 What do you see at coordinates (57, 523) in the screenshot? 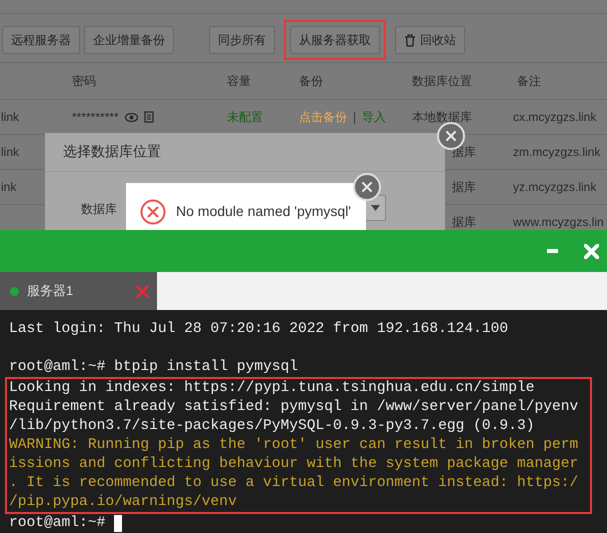
I see `terminal-line: root@aml:~#` at bounding box center [57, 523].